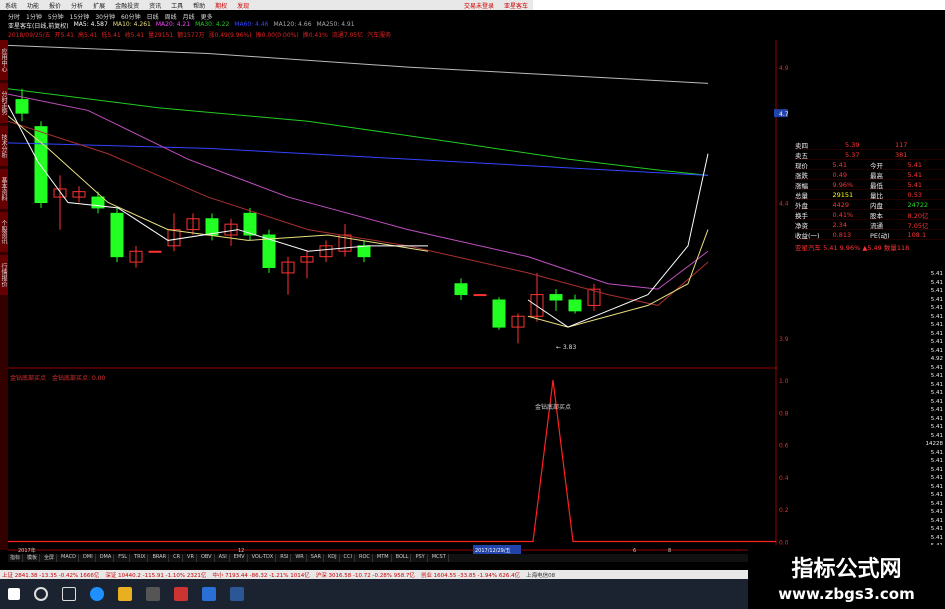 The height and width of the screenshot is (609, 945). What do you see at coordinates (153, 16) in the screenshot?
I see `period-tab: 日线` at bounding box center [153, 16].